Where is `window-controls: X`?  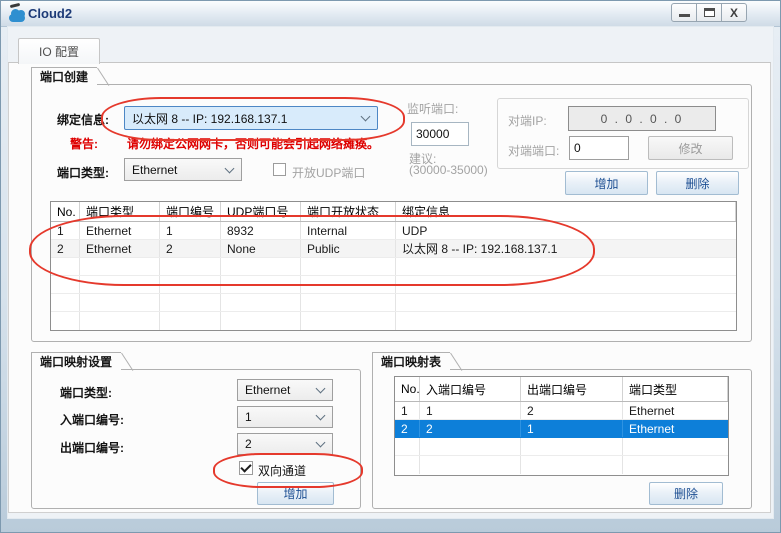
window-controls: X is located at coordinates (709, 12).